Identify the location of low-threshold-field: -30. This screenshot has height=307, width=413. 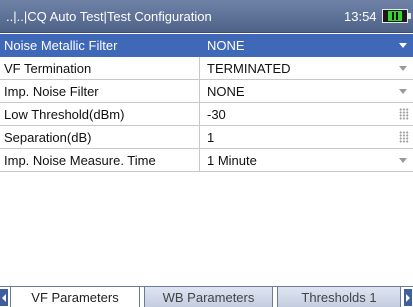
(306, 114).